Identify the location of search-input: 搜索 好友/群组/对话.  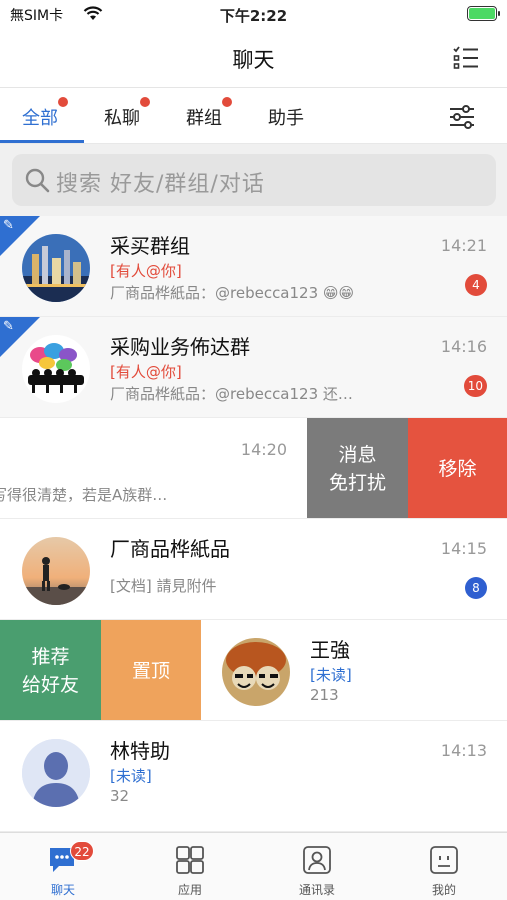
(254, 180).